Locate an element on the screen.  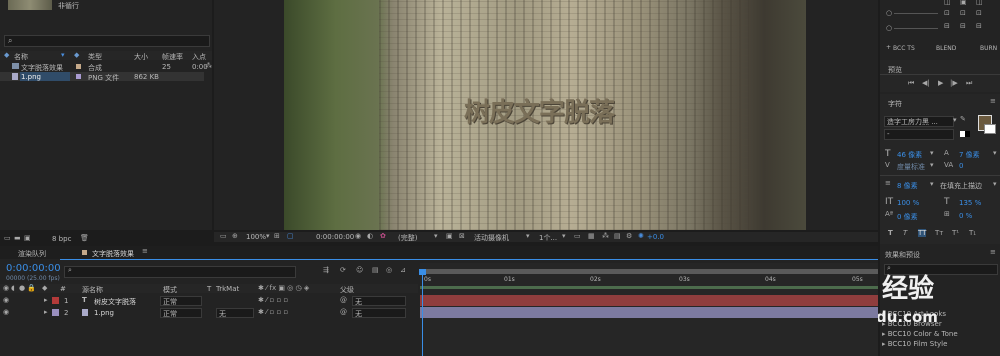
tsume-value: 0 % is located at coordinates (965, 216).